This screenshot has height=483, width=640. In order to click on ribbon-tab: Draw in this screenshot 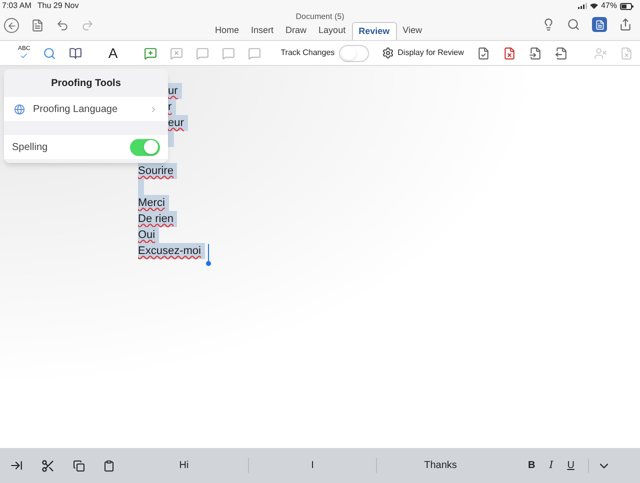, I will do `click(296, 31)`.